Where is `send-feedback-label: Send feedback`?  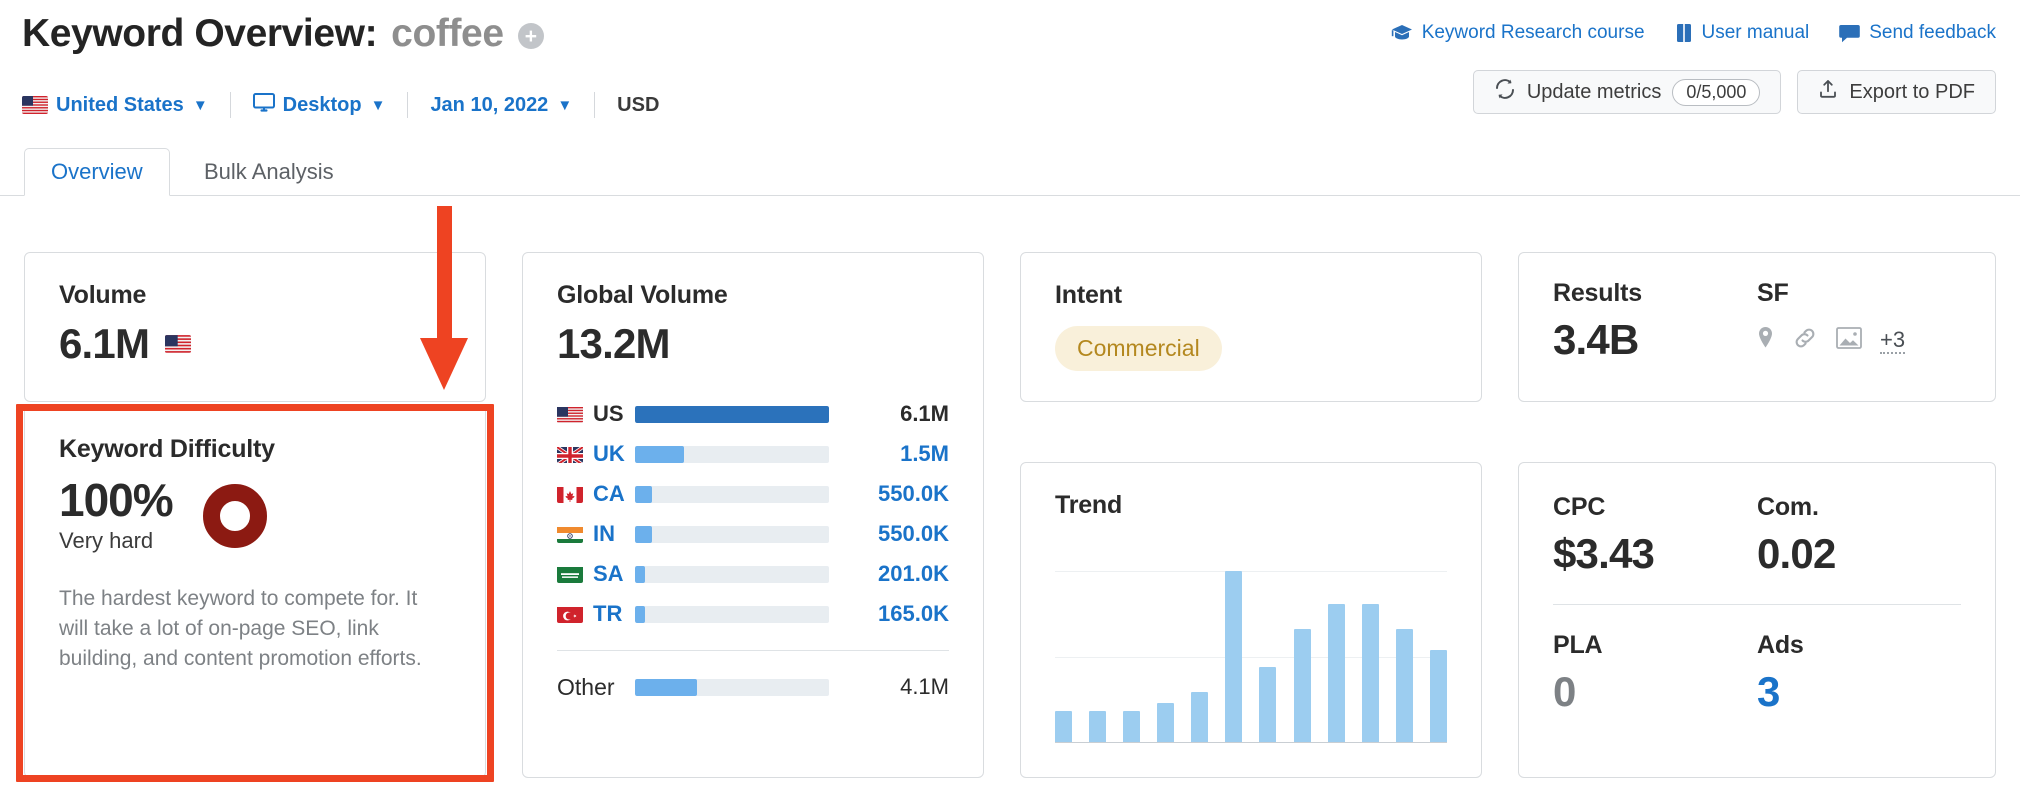 send-feedback-label: Send feedback is located at coordinates (1932, 32).